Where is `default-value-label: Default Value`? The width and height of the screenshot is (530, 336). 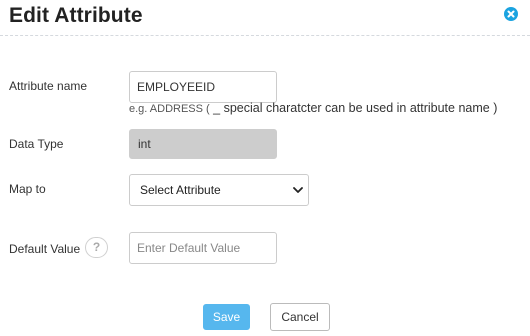
default-value-label: Default Value is located at coordinates (45, 249).